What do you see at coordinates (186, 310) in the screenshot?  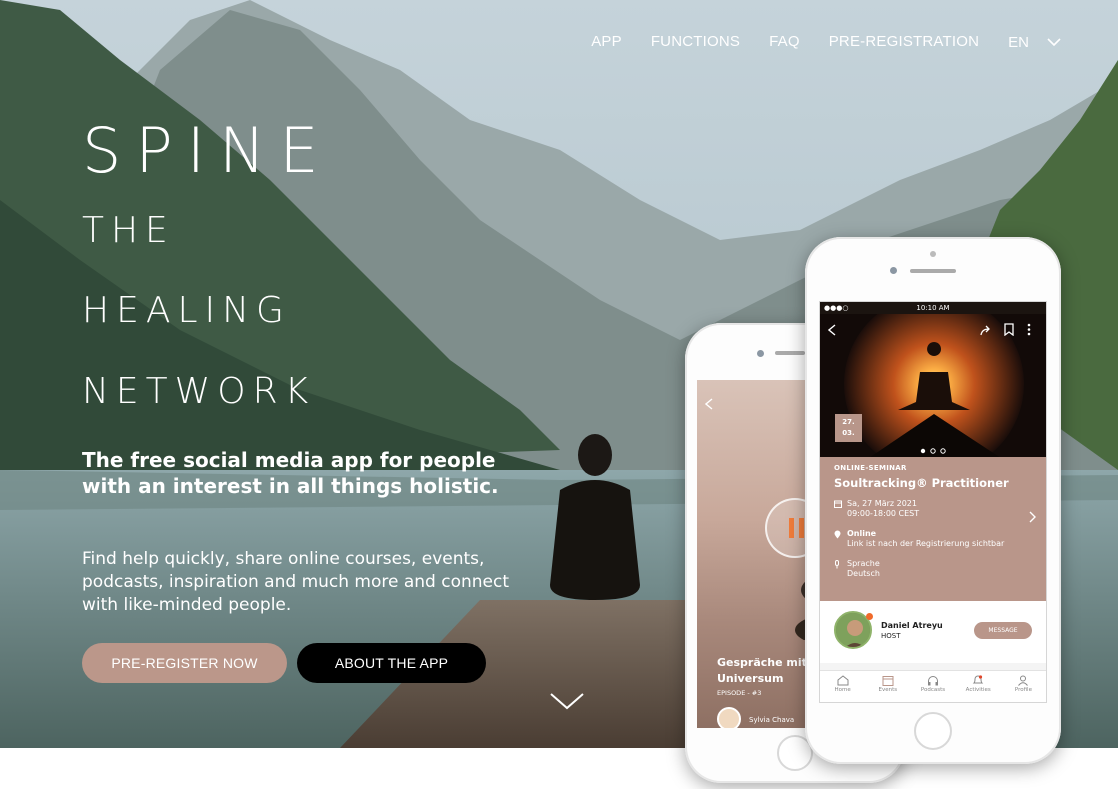 I see `tagline-line-2: HEALING` at bounding box center [186, 310].